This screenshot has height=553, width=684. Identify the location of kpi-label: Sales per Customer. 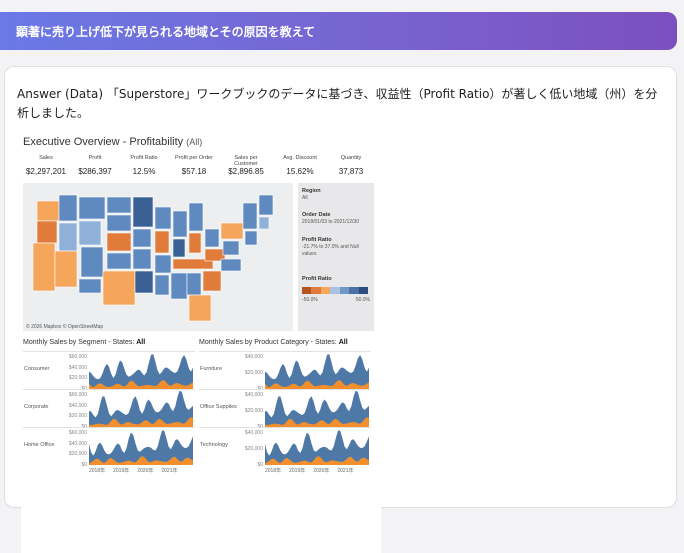
(246, 161).